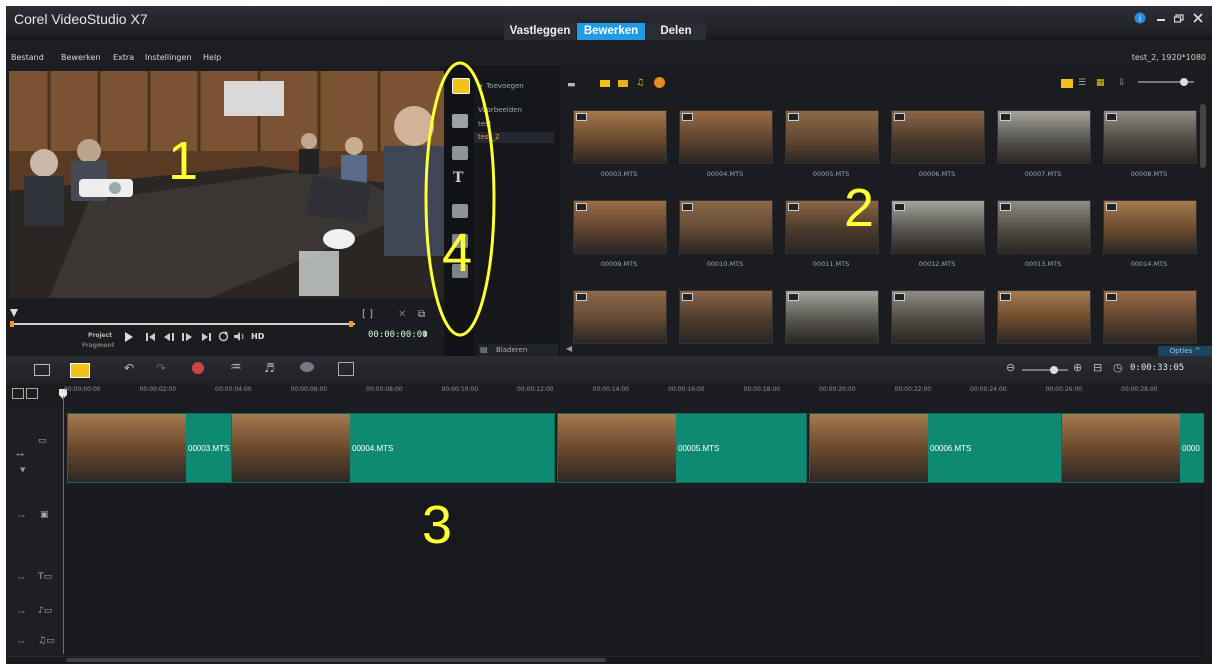  What do you see at coordinates (20, 454) in the screenshot?
I see `track-toggle-icon: ⊶` at bounding box center [20, 454].